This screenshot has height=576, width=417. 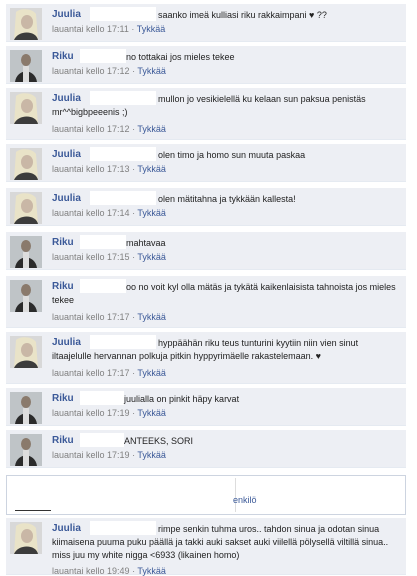 I want to click on comment-timestamp: lauantai kello 17:11, so click(x=90, y=29).